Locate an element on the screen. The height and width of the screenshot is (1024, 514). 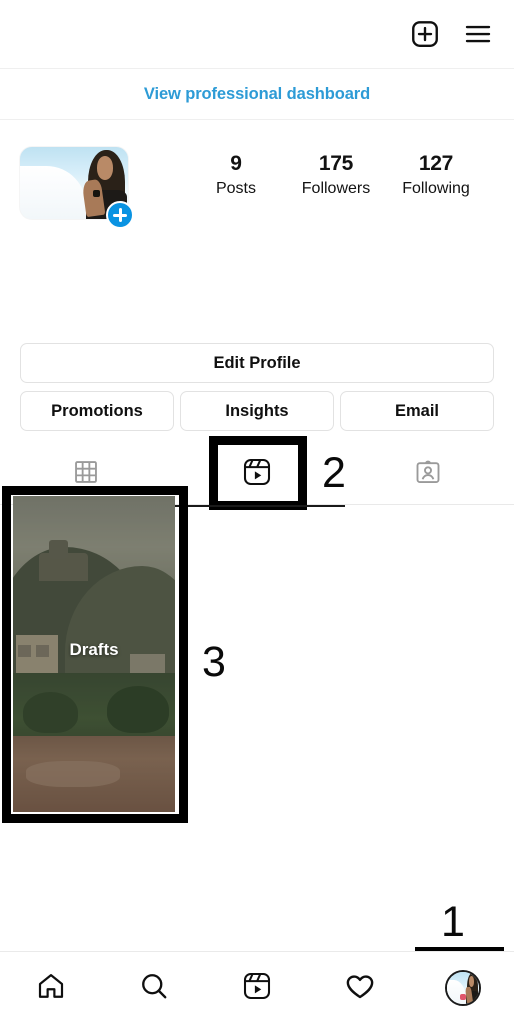
profile-header: 9 Posts 175 Followers 127 Following is located at coordinates (257, 181).